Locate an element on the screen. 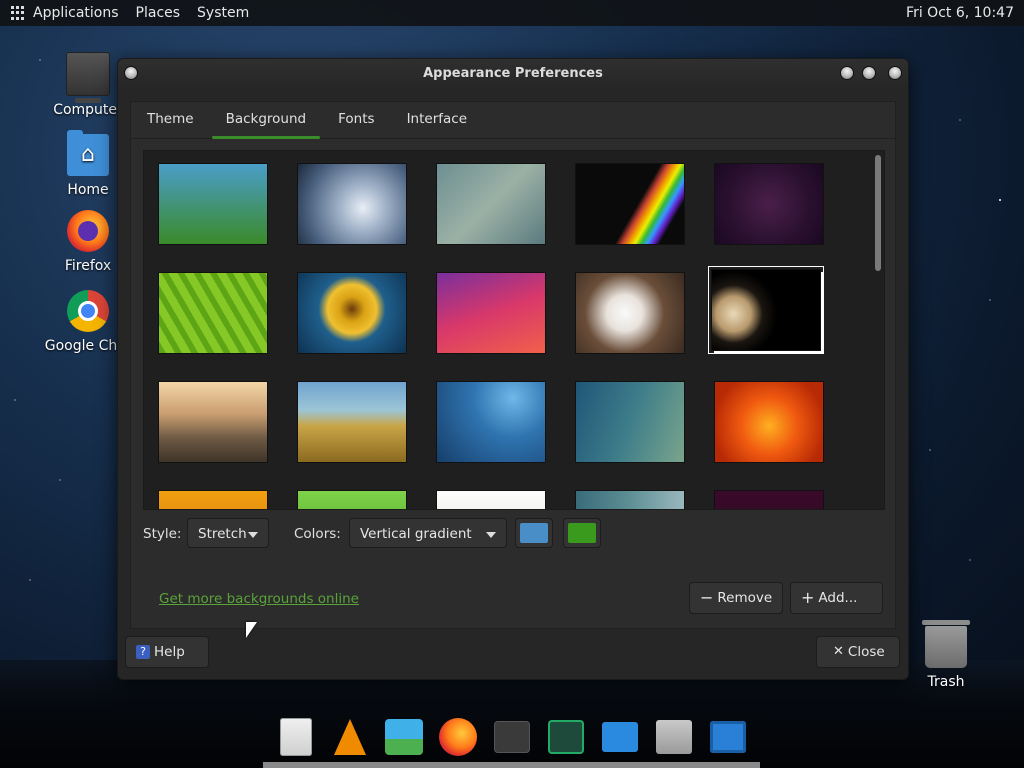  desktop-icon-label: Trash is located at coordinates (946, 682).